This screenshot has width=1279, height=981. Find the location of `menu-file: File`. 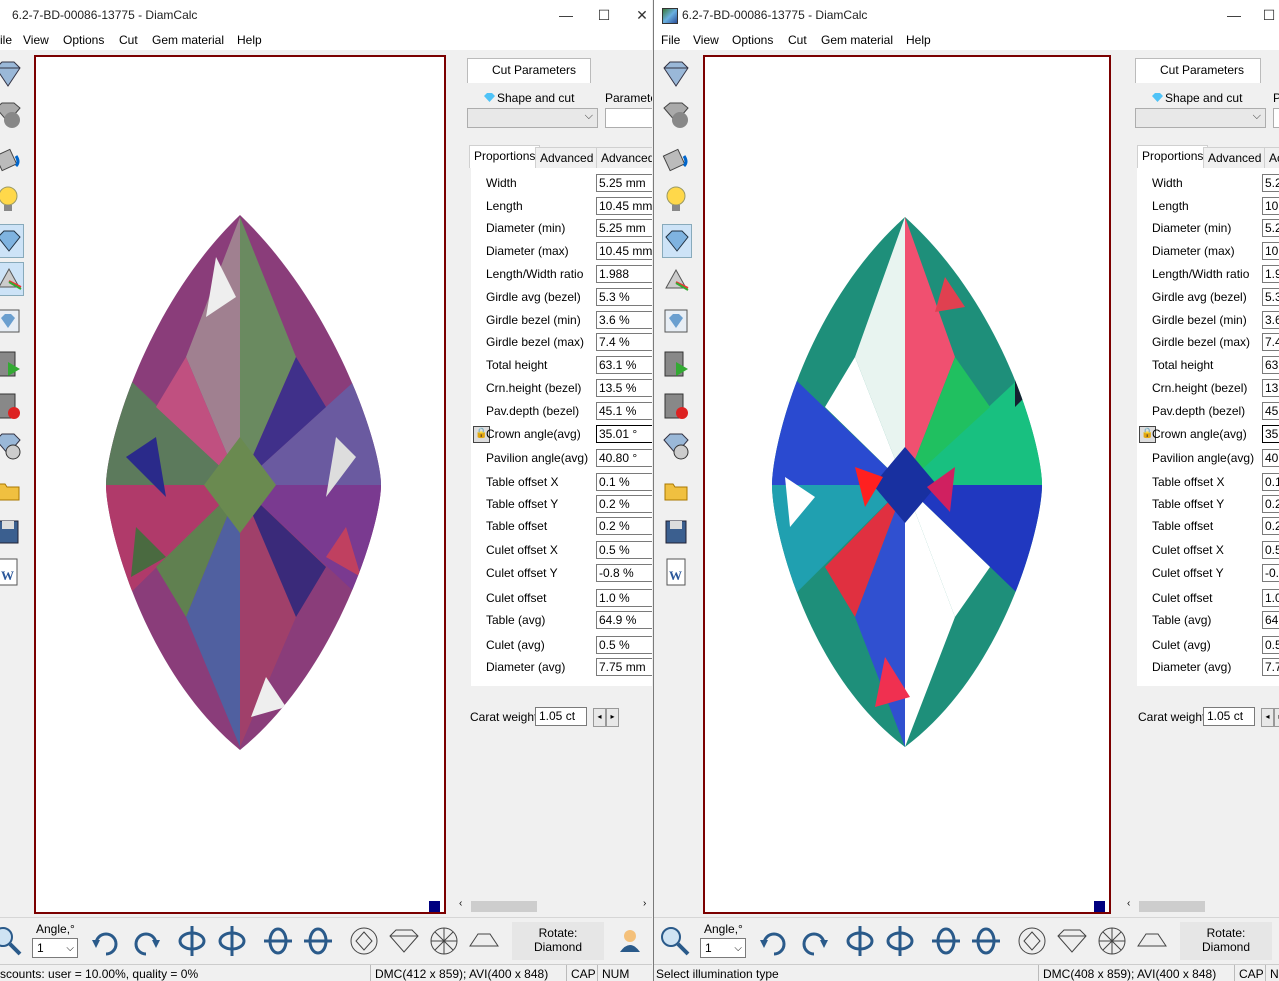

menu-file: File is located at coordinates (670, 40).